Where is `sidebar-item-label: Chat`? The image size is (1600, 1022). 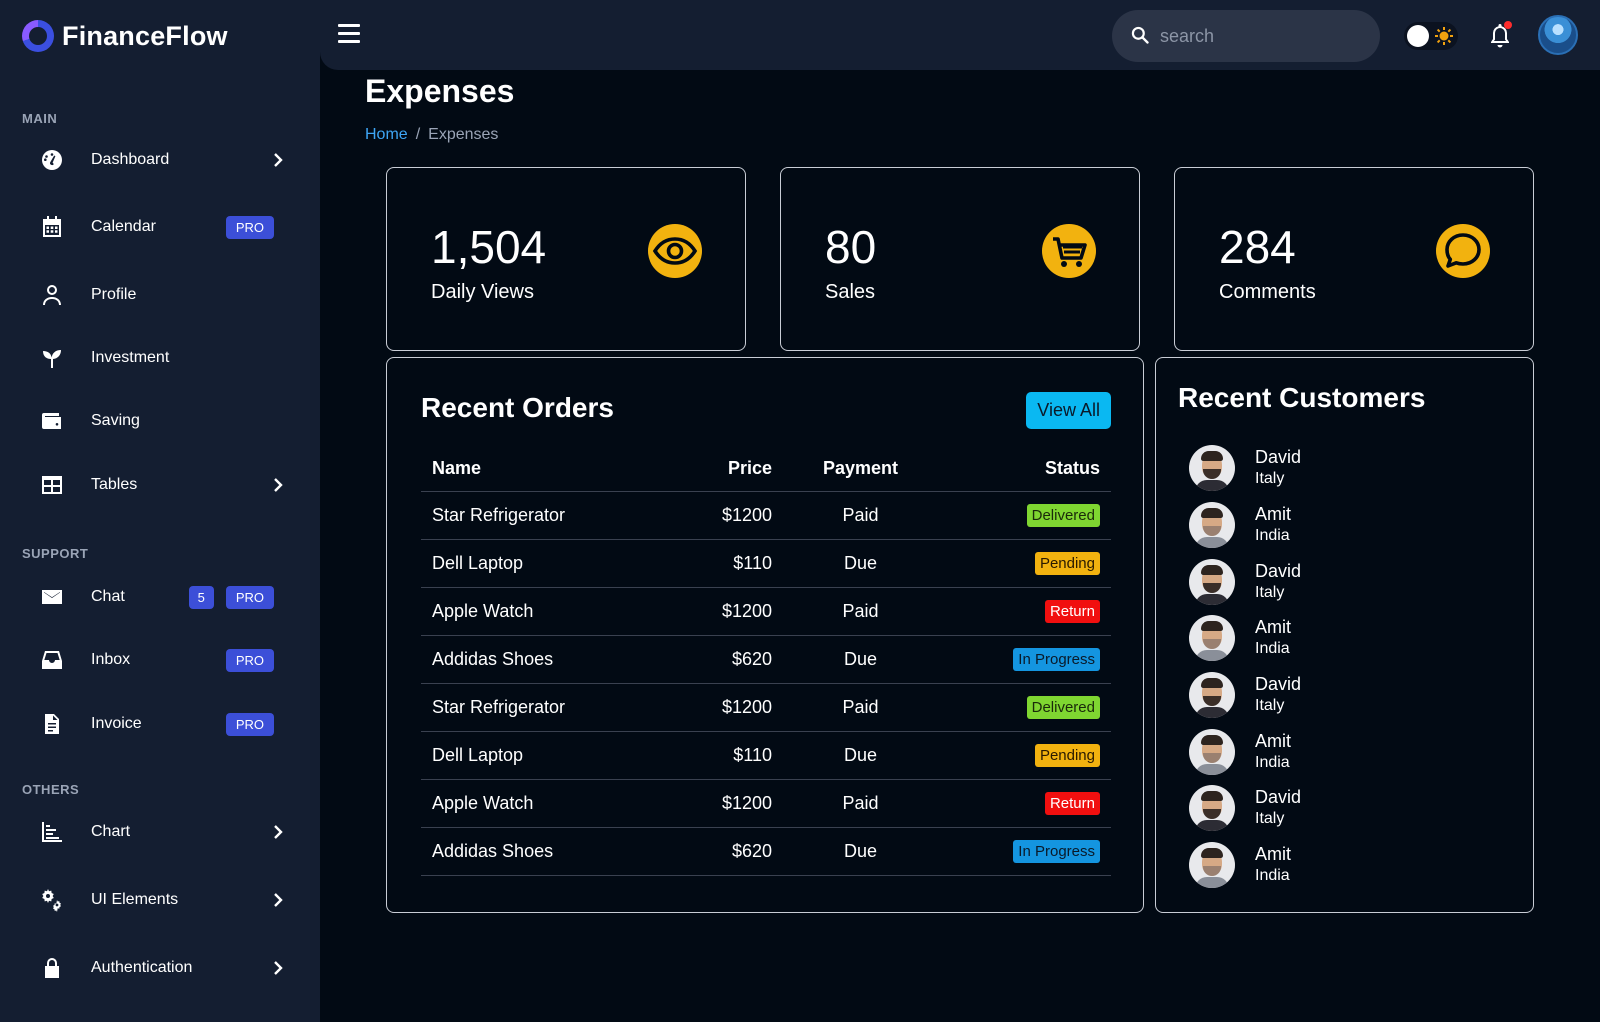 sidebar-item-label: Chat is located at coordinates (108, 596).